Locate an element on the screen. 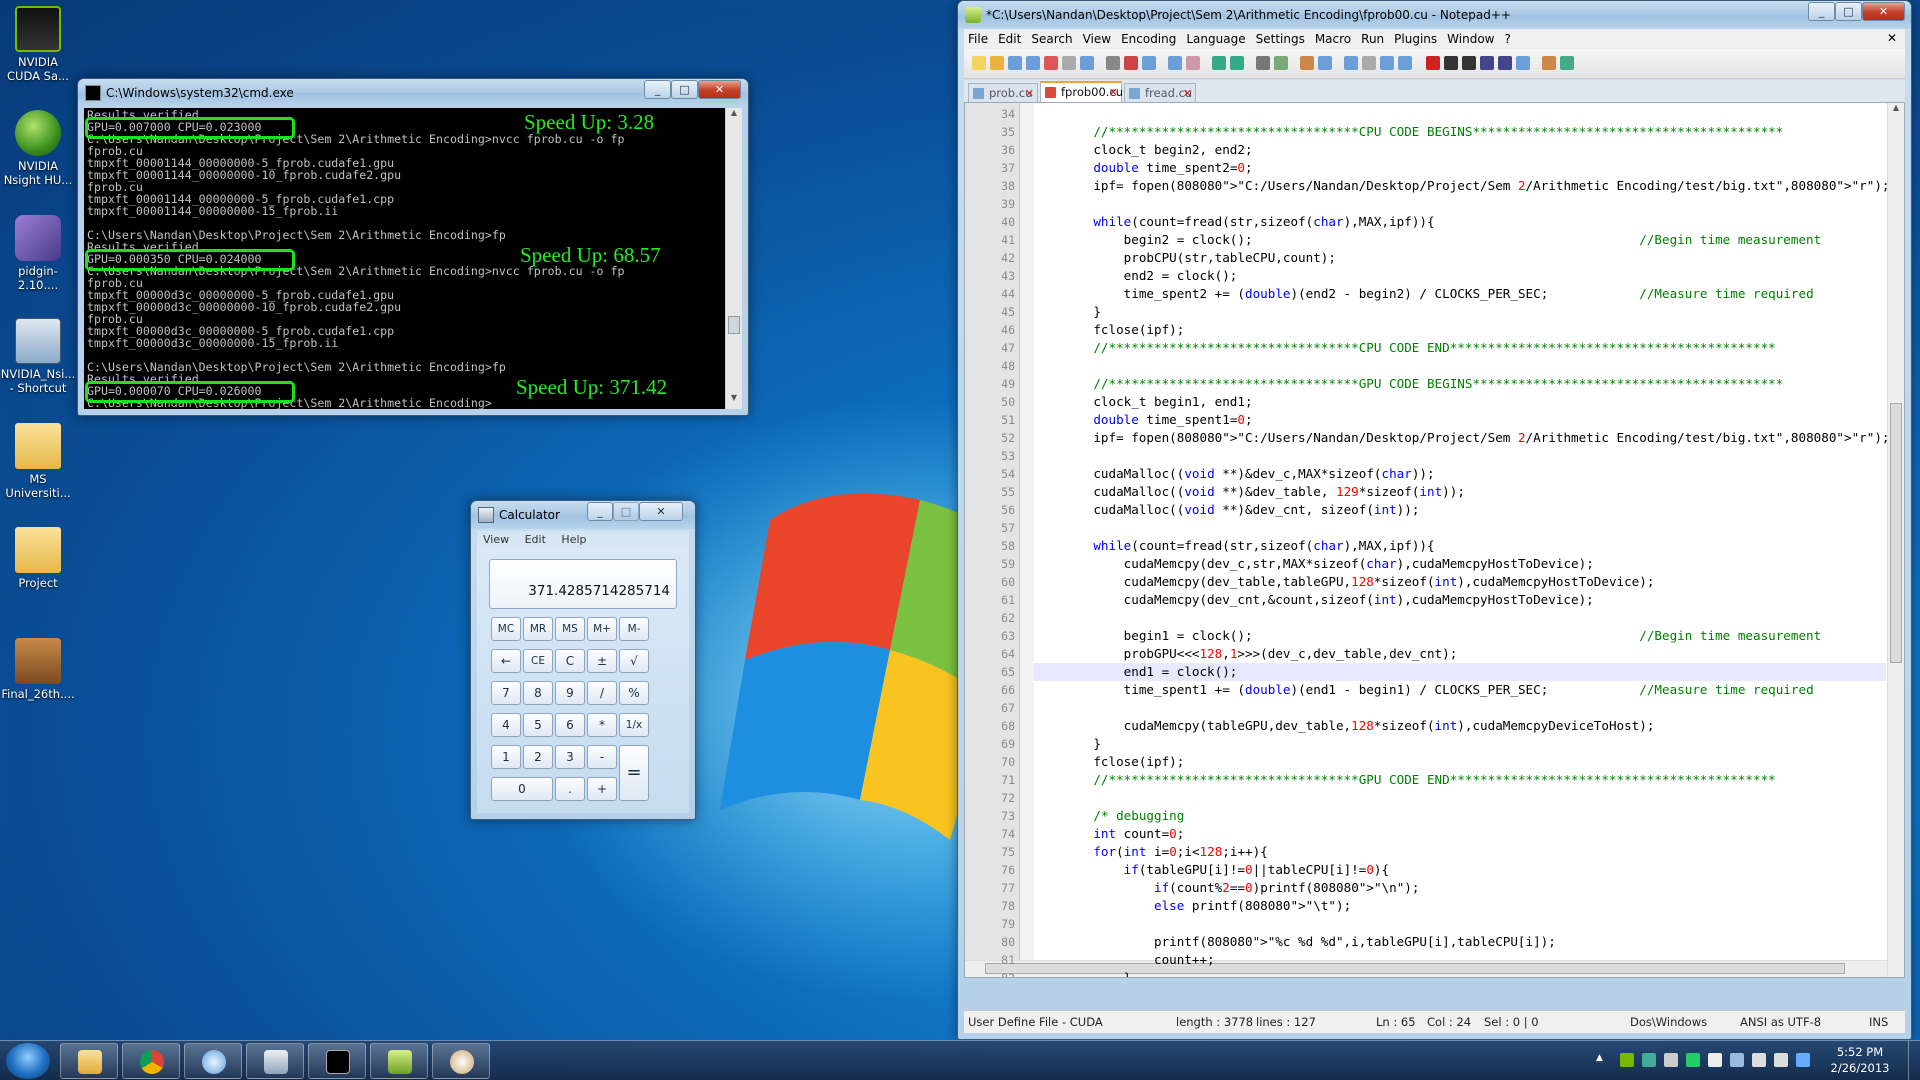 Image resolution: width=1920 pixels, height=1080 pixels. flag-icon is located at coordinates (1715, 1060).